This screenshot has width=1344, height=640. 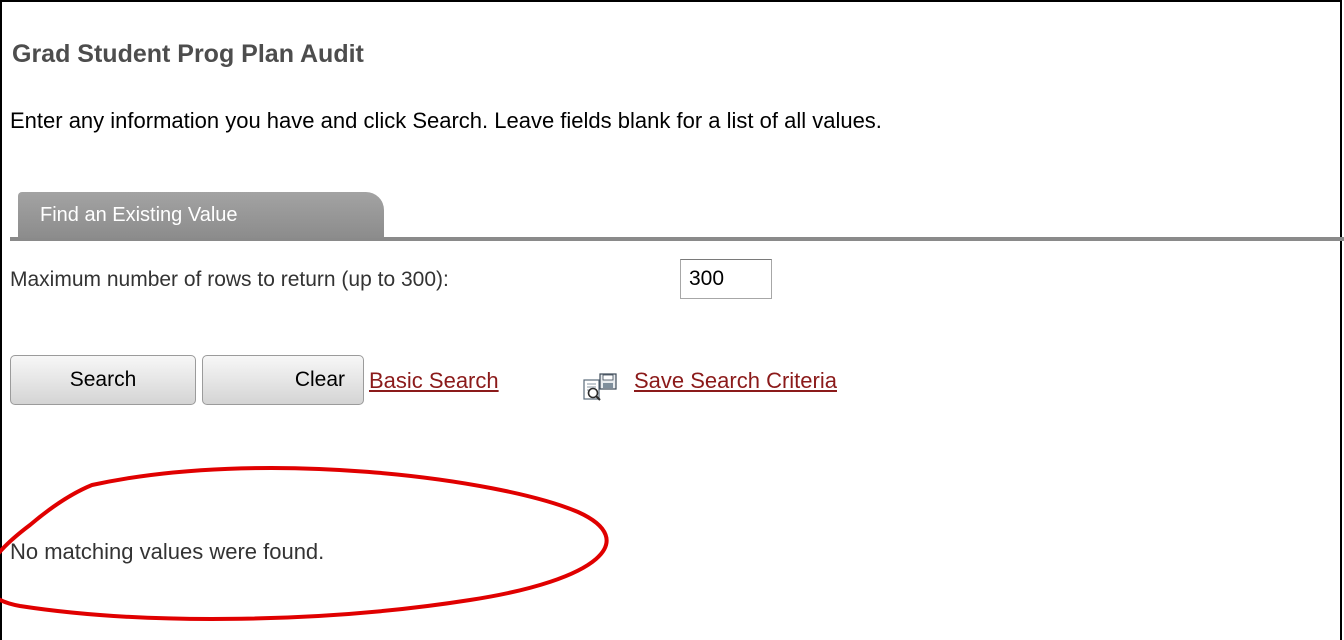 What do you see at coordinates (735, 381) in the screenshot?
I see `save-search-criteria-link: Save Search Criteria` at bounding box center [735, 381].